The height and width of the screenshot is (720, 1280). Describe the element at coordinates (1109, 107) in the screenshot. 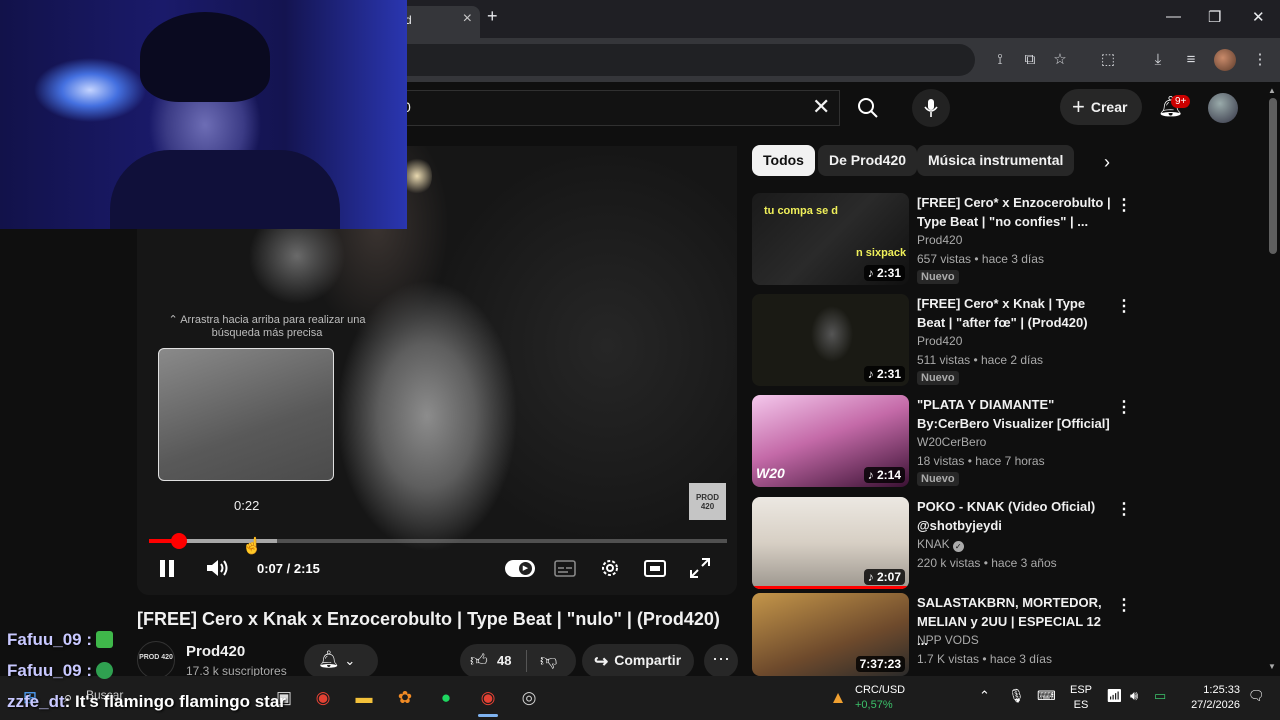

I see `create-label: Crear` at that location.